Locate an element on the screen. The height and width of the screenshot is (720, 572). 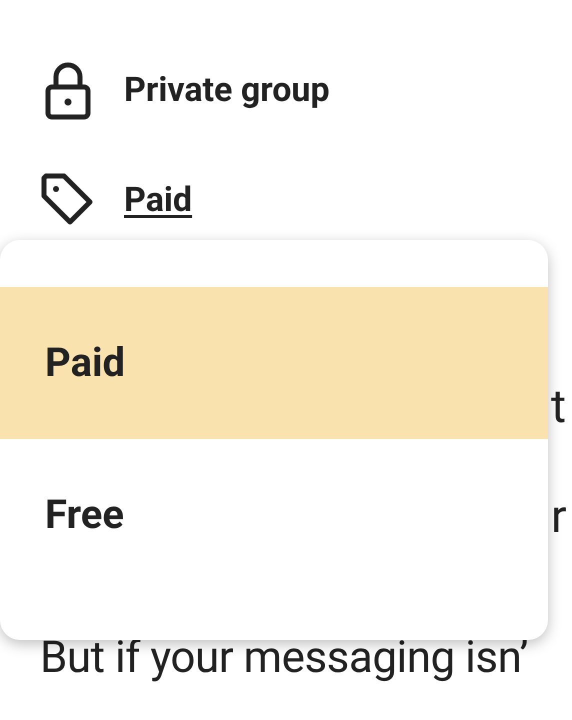
body-text: But if your messaging isn’ is located at coordinates (284, 657).